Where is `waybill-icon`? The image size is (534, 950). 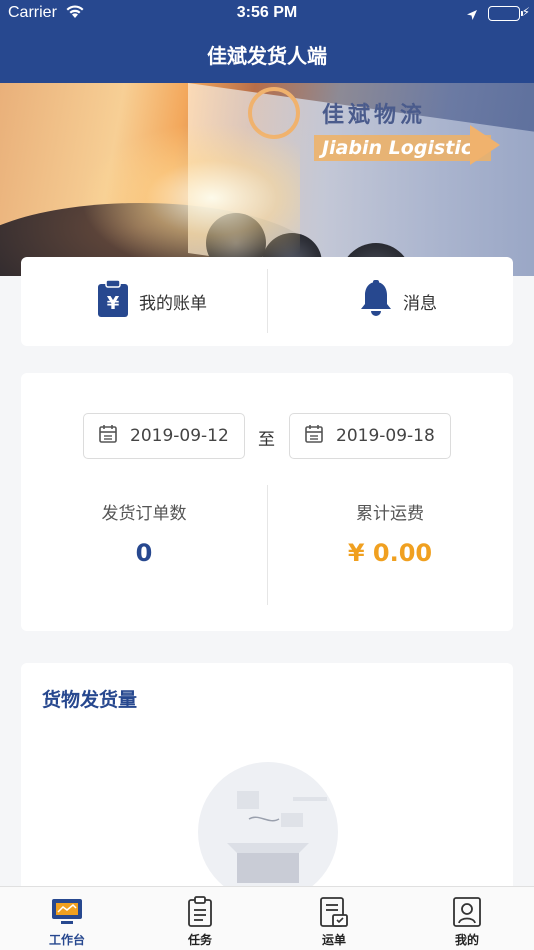
waybill-icon is located at coordinates (334, 912).